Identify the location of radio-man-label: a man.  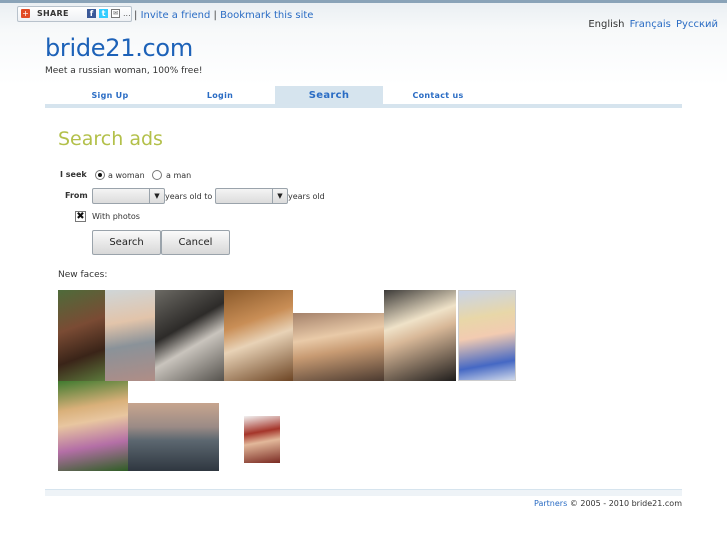
(179, 175).